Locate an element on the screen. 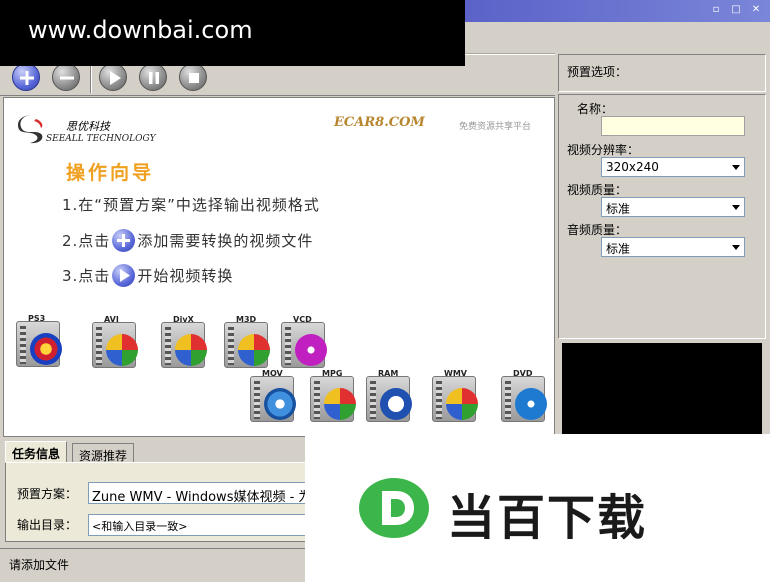  start-button is located at coordinates (113, 77).